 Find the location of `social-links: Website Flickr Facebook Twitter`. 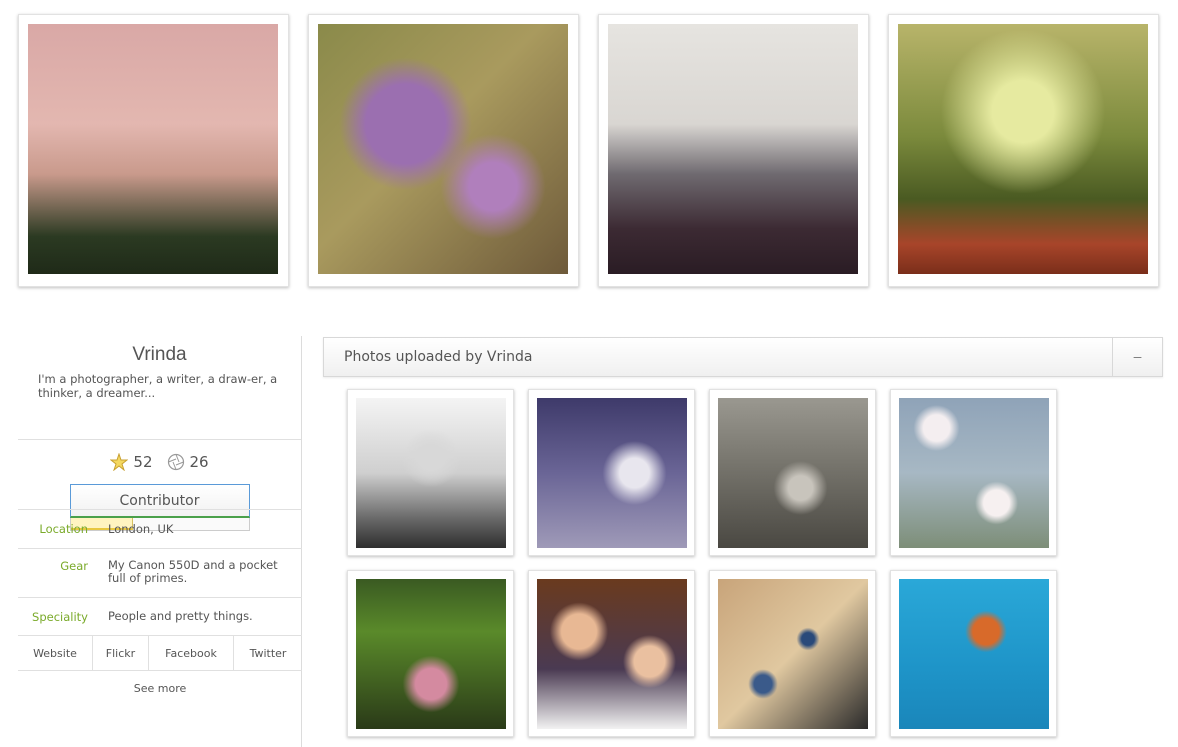

social-links: Website Flickr Facebook Twitter is located at coordinates (160, 653).